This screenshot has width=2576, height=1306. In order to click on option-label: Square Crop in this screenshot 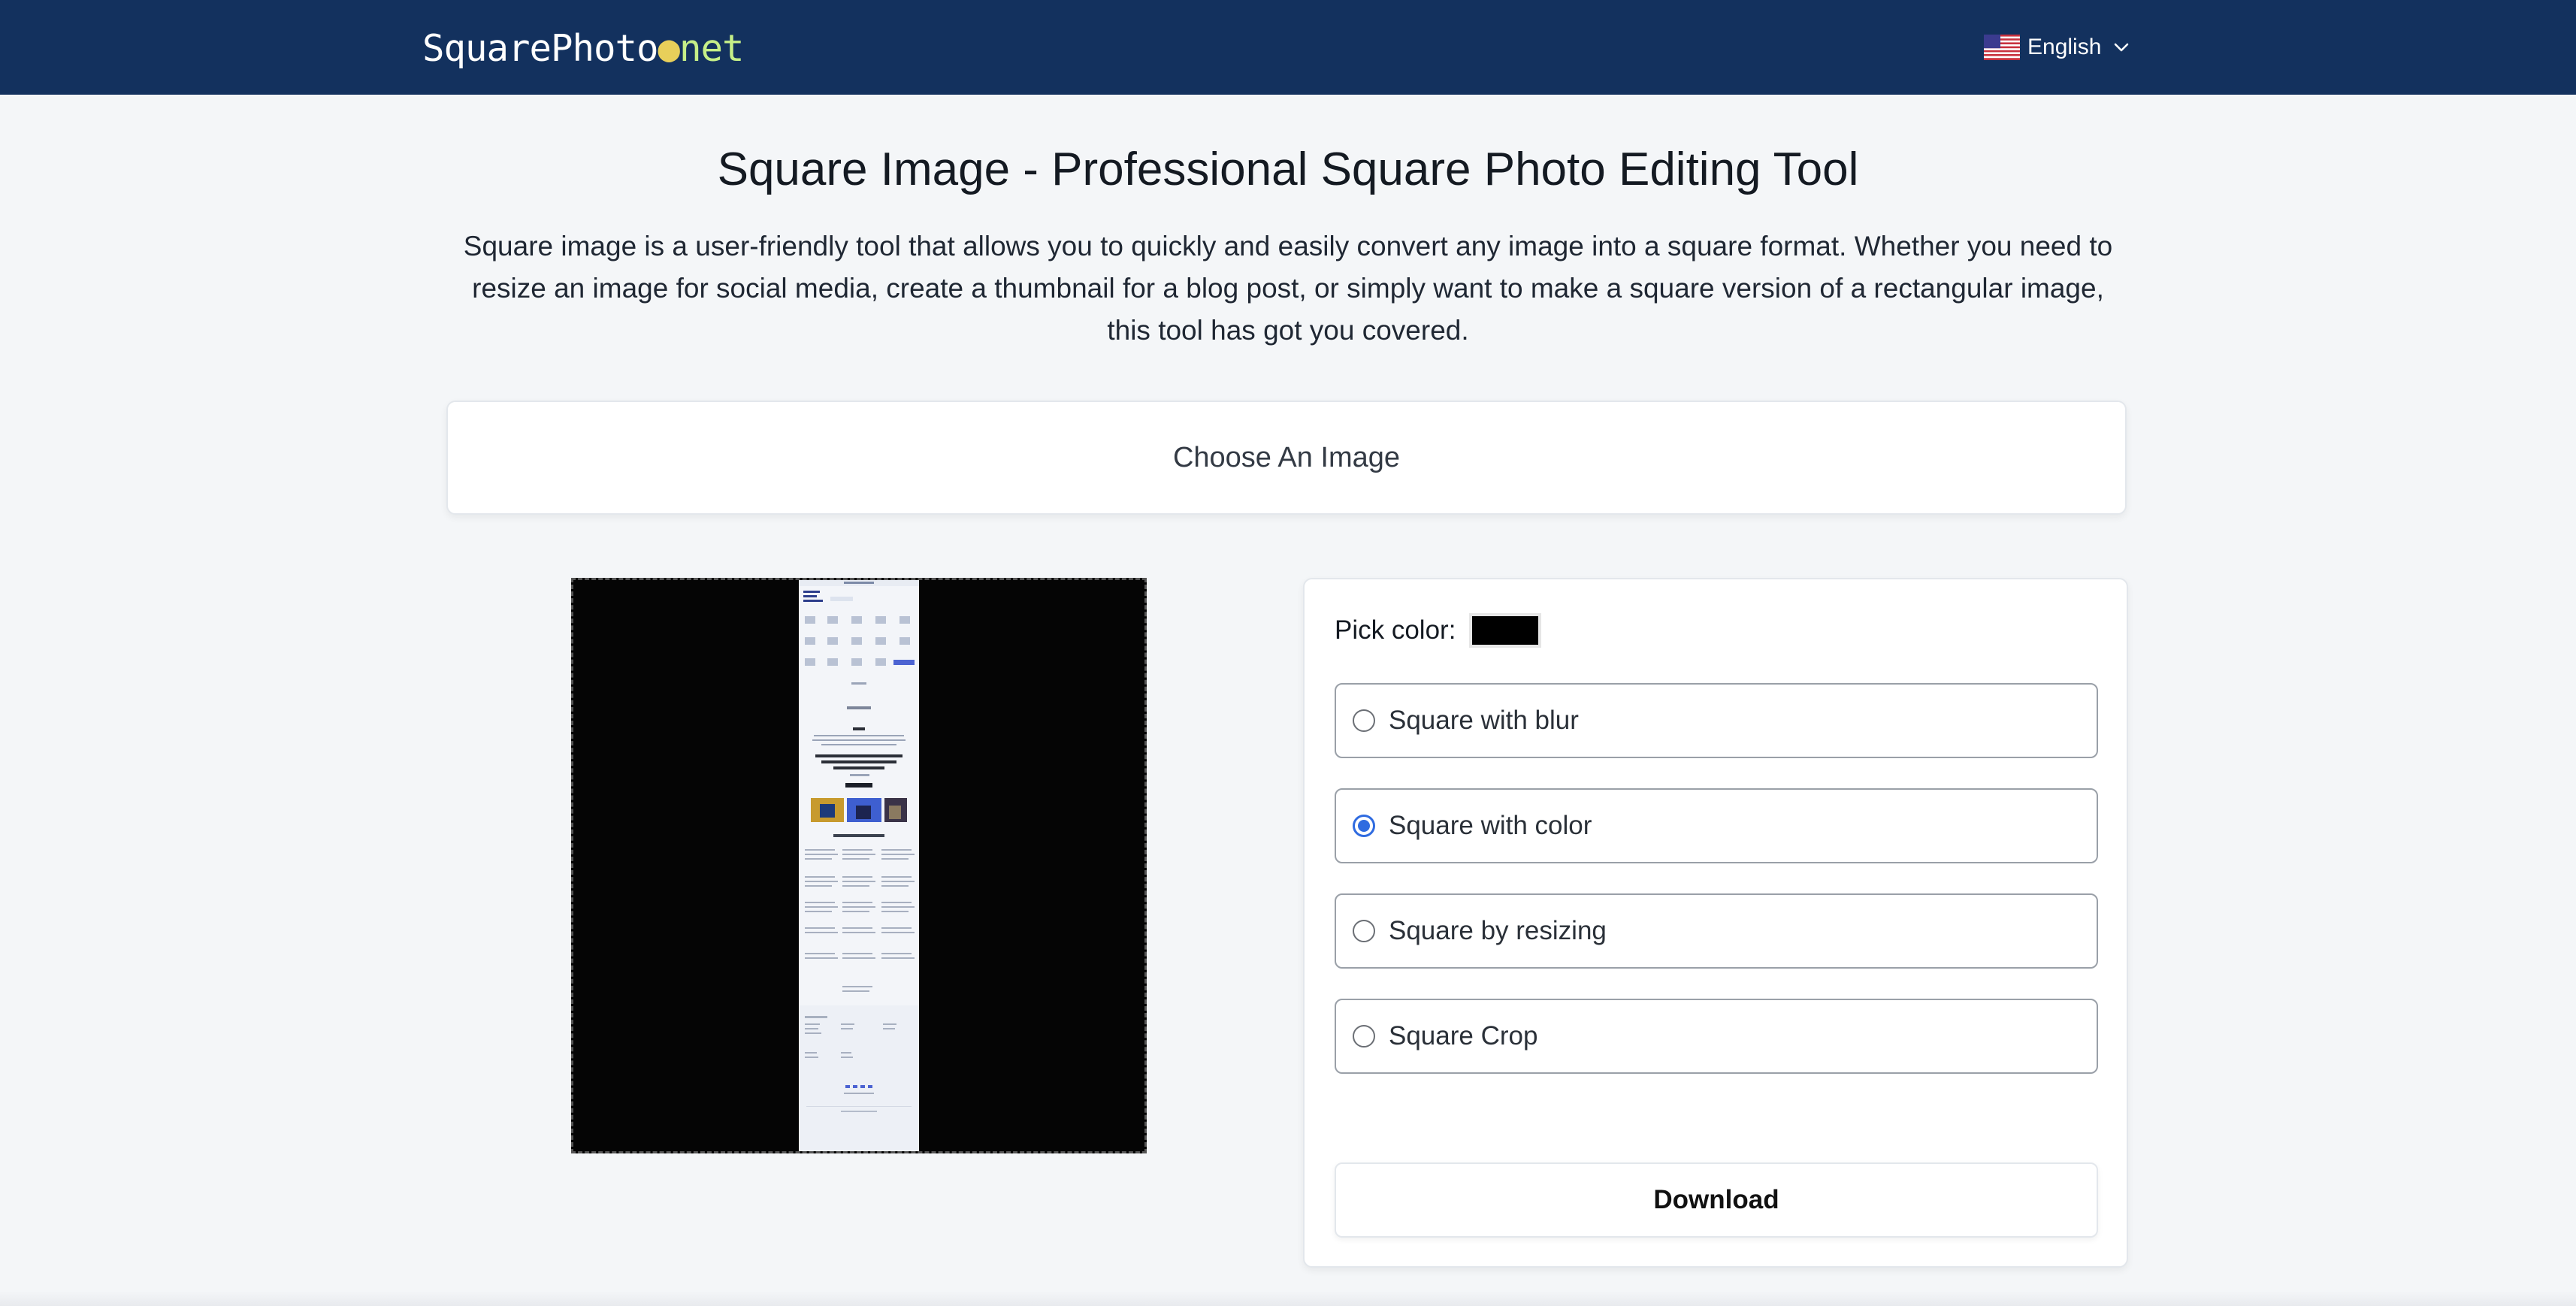, I will do `click(1464, 1036)`.